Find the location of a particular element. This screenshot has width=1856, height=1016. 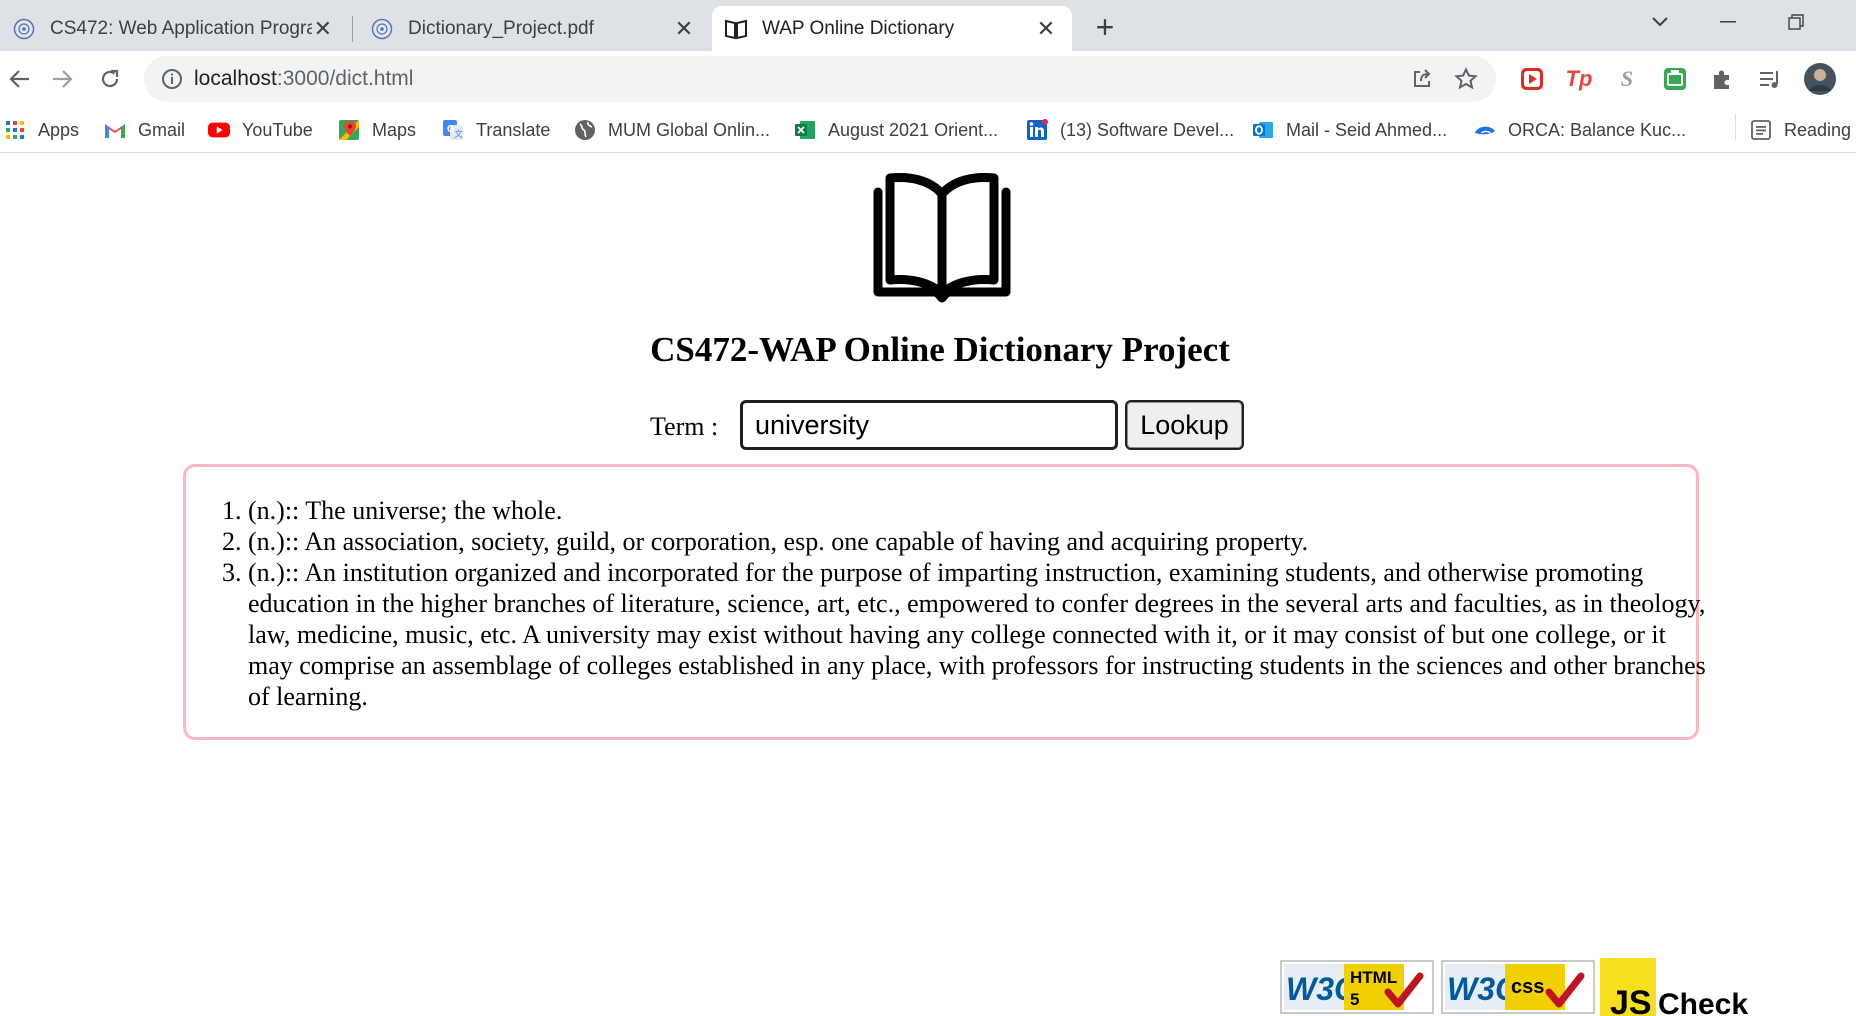

tab-wap-online-dictionary: WAP Online Dictionary ✕ is located at coordinates (892, 28).